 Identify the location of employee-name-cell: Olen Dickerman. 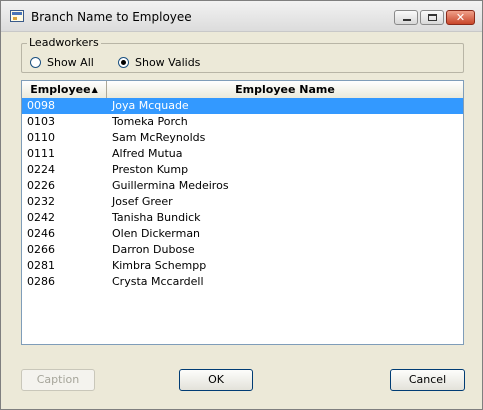
(156, 233).